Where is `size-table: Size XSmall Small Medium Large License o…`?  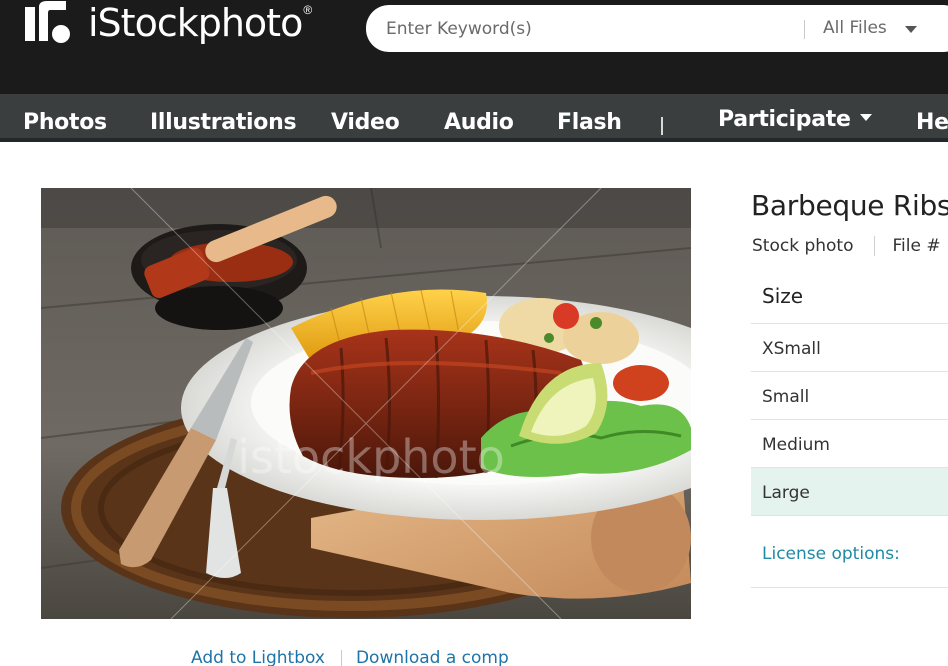 size-table: Size XSmall Small Medium Large License o… is located at coordinates (849, 430).